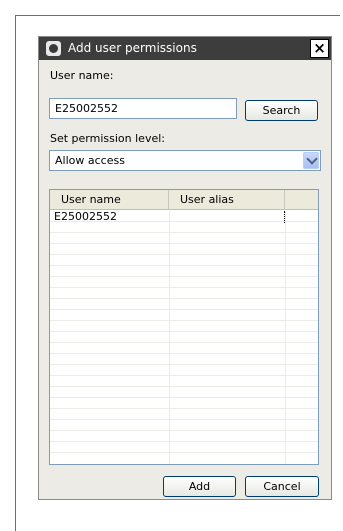 The width and height of the screenshot is (343, 531). I want to click on search-button: Search, so click(281, 110).